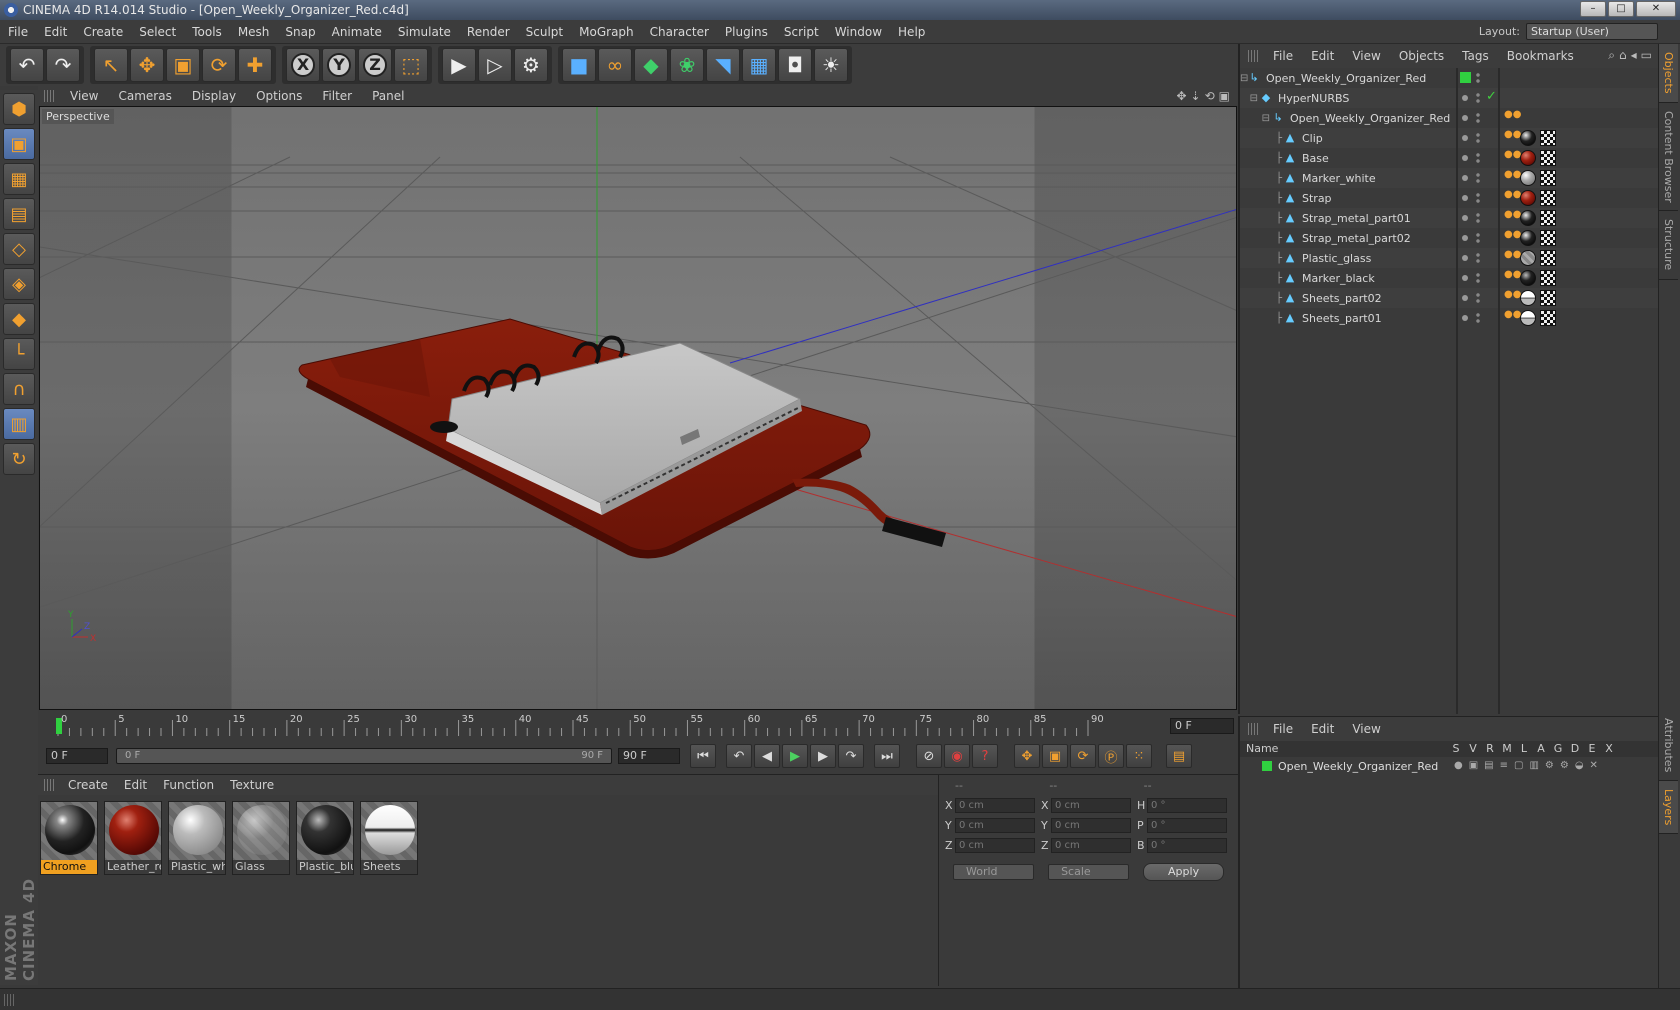 This screenshot has height=1010, width=1680. Describe the element at coordinates (1313, 98) in the screenshot. I see `object-name: HyperNURBS` at that location.